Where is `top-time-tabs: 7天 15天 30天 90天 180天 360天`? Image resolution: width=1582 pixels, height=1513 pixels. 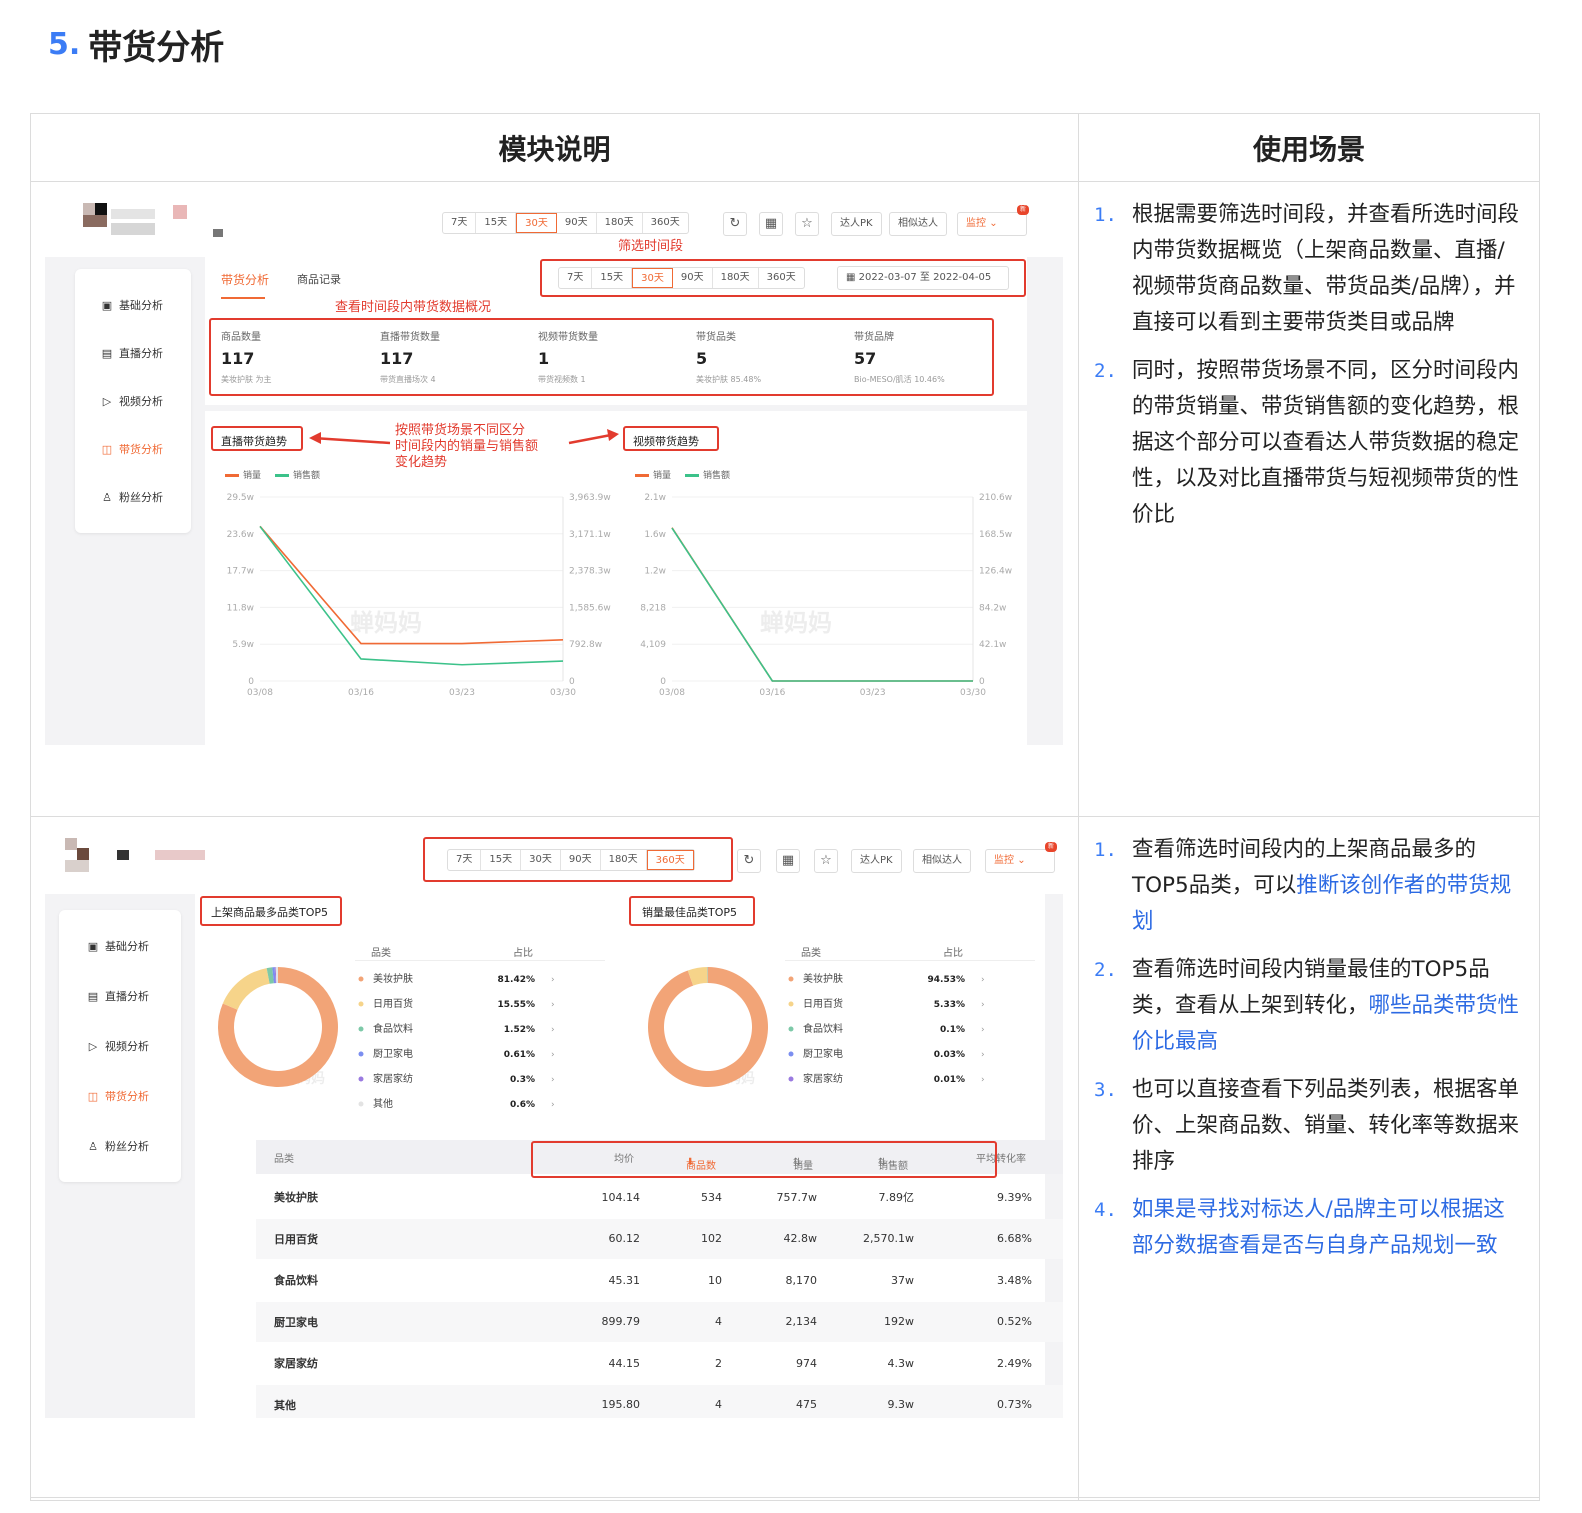
top-time-tabs: 7天 15天 30天 90天 180天 360天 is located at coordinates (565, 223).